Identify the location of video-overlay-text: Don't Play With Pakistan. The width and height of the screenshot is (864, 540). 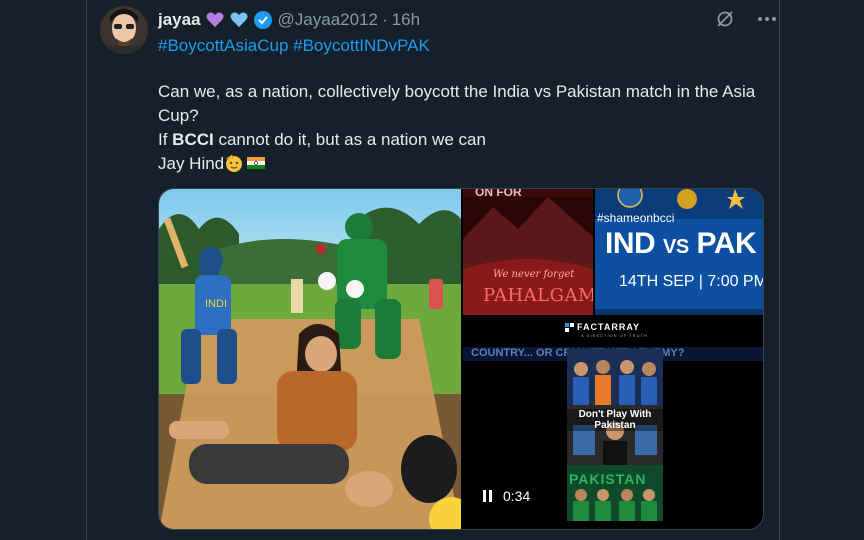
(615, 420).